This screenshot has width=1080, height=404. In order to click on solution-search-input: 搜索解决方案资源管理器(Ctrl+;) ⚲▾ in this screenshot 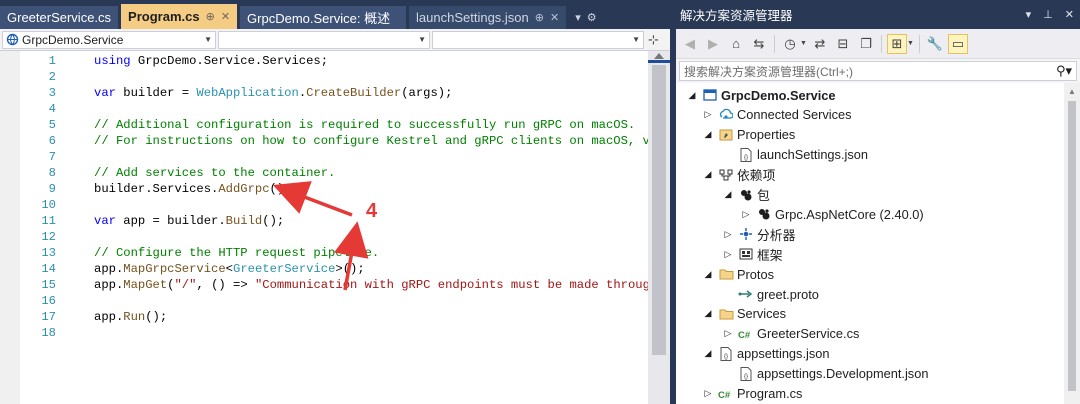, I will do `click(878, 71)`.